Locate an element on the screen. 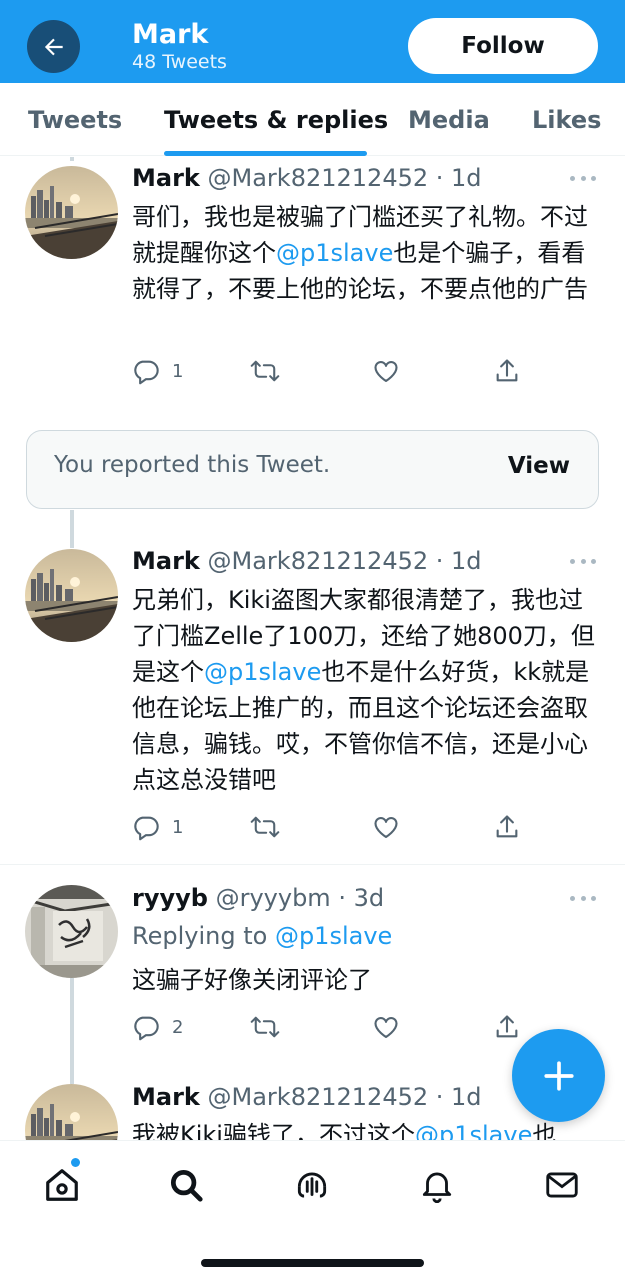  nav-spaces is located at coordinates (312, 1185).